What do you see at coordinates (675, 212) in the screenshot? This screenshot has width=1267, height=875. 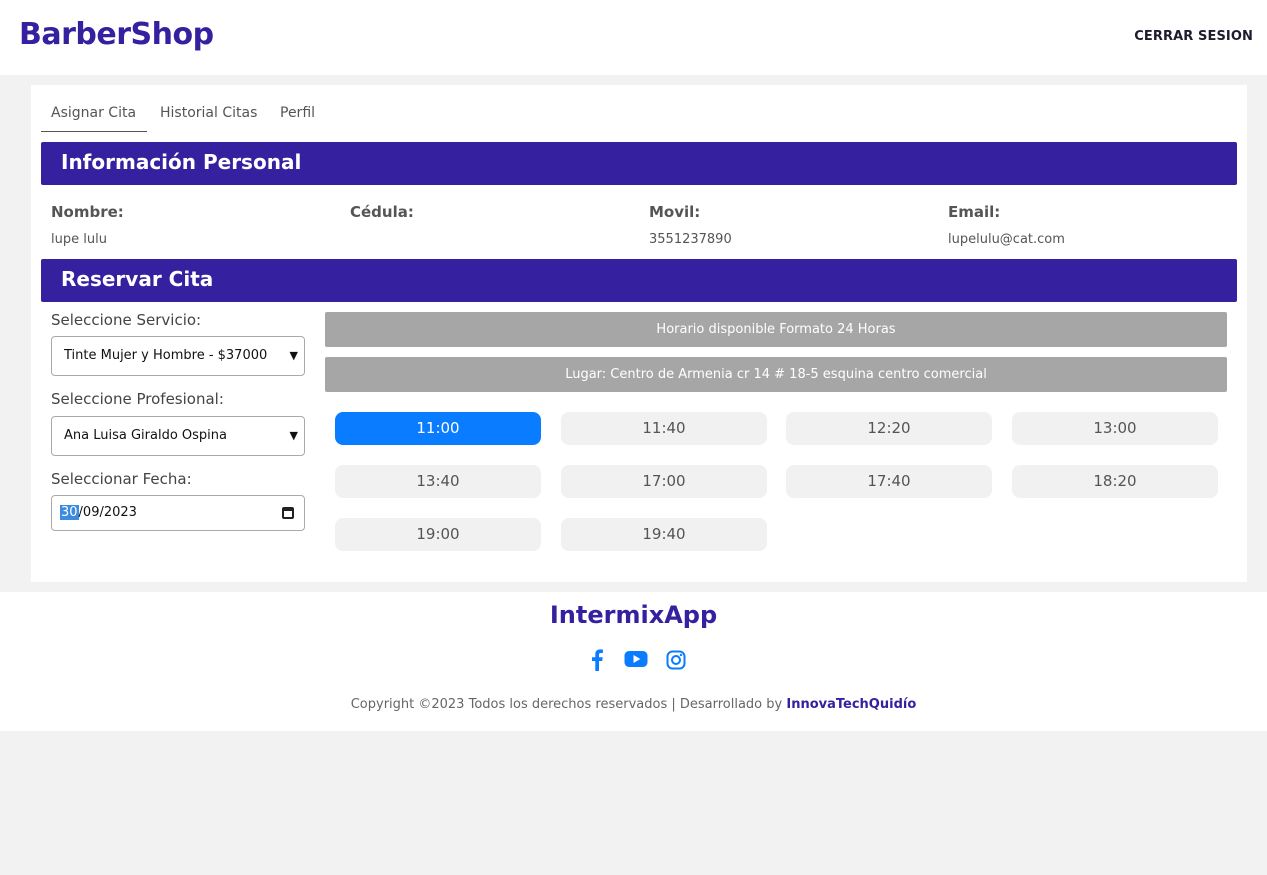 I see `info-label: Movil:` at bounding box center [675, 212].